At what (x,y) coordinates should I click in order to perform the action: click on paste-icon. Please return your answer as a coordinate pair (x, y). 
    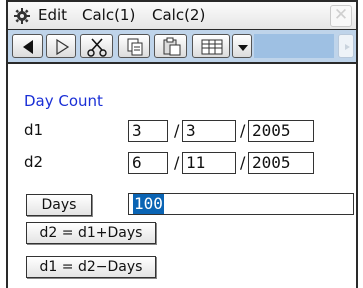
    Looking at the image, I should click on (172, 46).